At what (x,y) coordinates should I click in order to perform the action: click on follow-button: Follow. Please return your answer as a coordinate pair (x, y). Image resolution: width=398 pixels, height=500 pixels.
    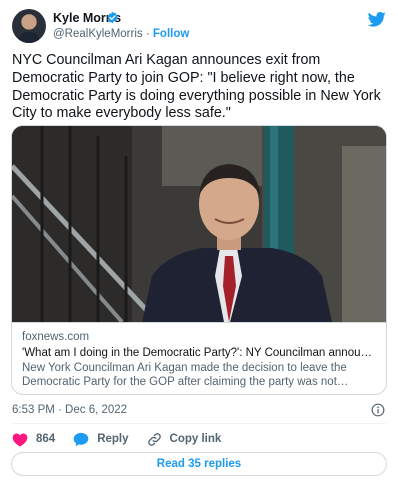
    Looking at the image, I should click on (171, 34).